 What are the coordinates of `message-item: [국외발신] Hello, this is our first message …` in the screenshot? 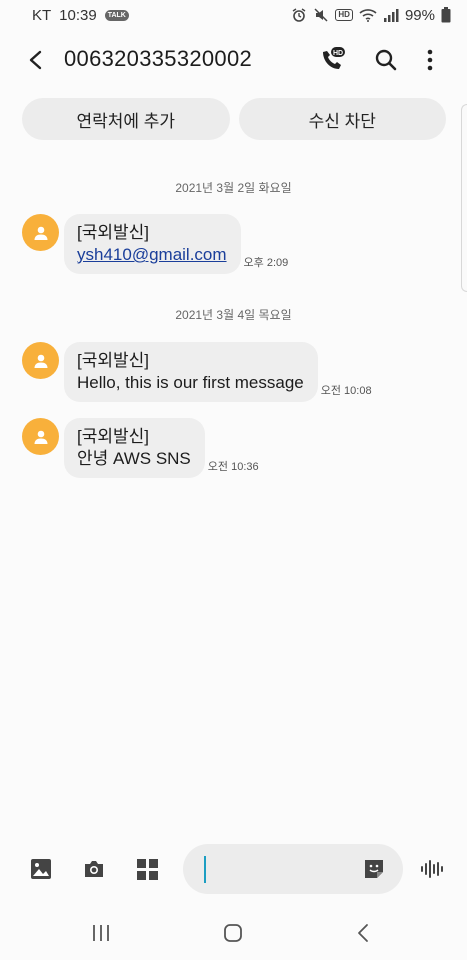 It's located at (197, 372).